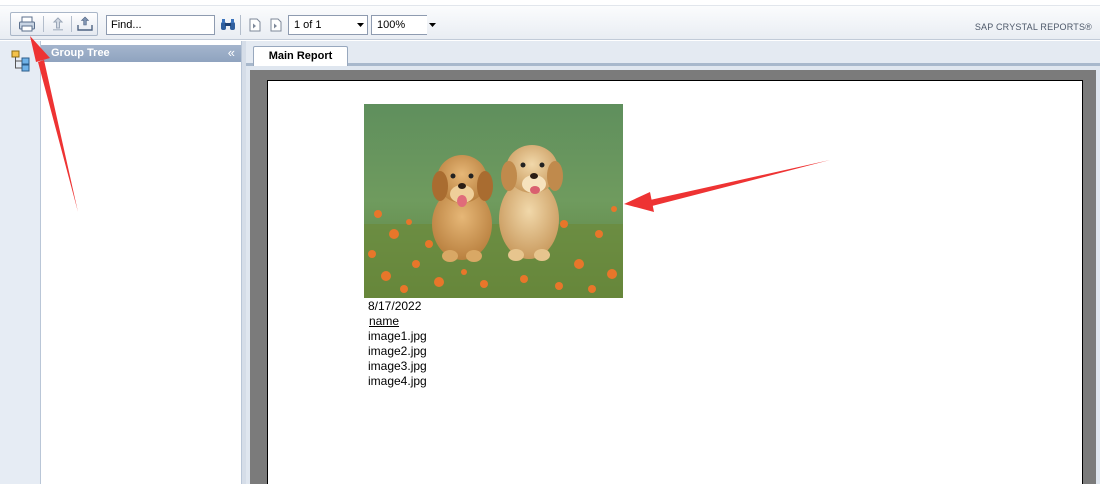  Describe the element at coordinates (550, 23) in the screenshot. I see `report-toolbar: 1 of 1 100% SAP CRYSTAL REPORTS®` at that location.